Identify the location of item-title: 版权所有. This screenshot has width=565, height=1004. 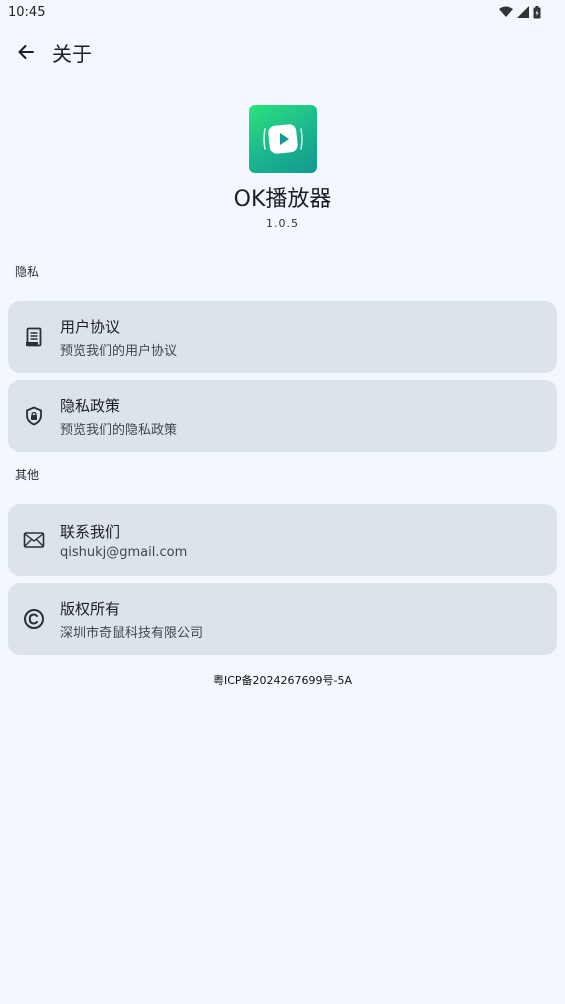
(90, 608).